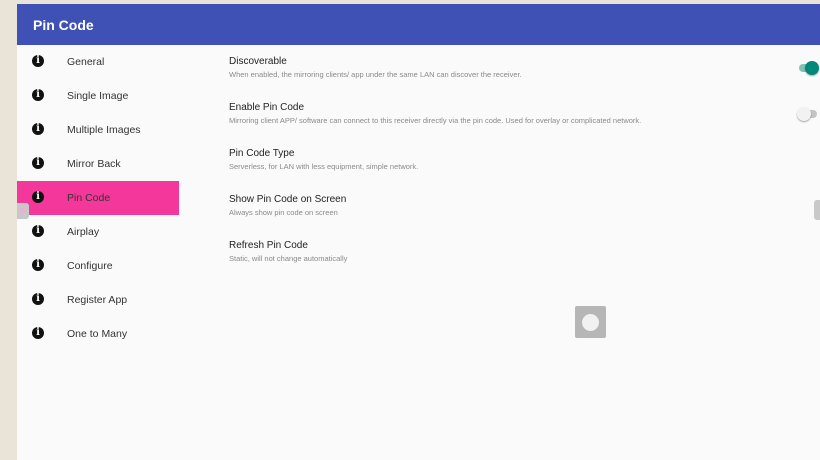 This screenshot has height=460, width=820. Describe the element at coordinates (288, 258) in the screenshot. I see `setting-summary: Static, will not change automatically` at that location.